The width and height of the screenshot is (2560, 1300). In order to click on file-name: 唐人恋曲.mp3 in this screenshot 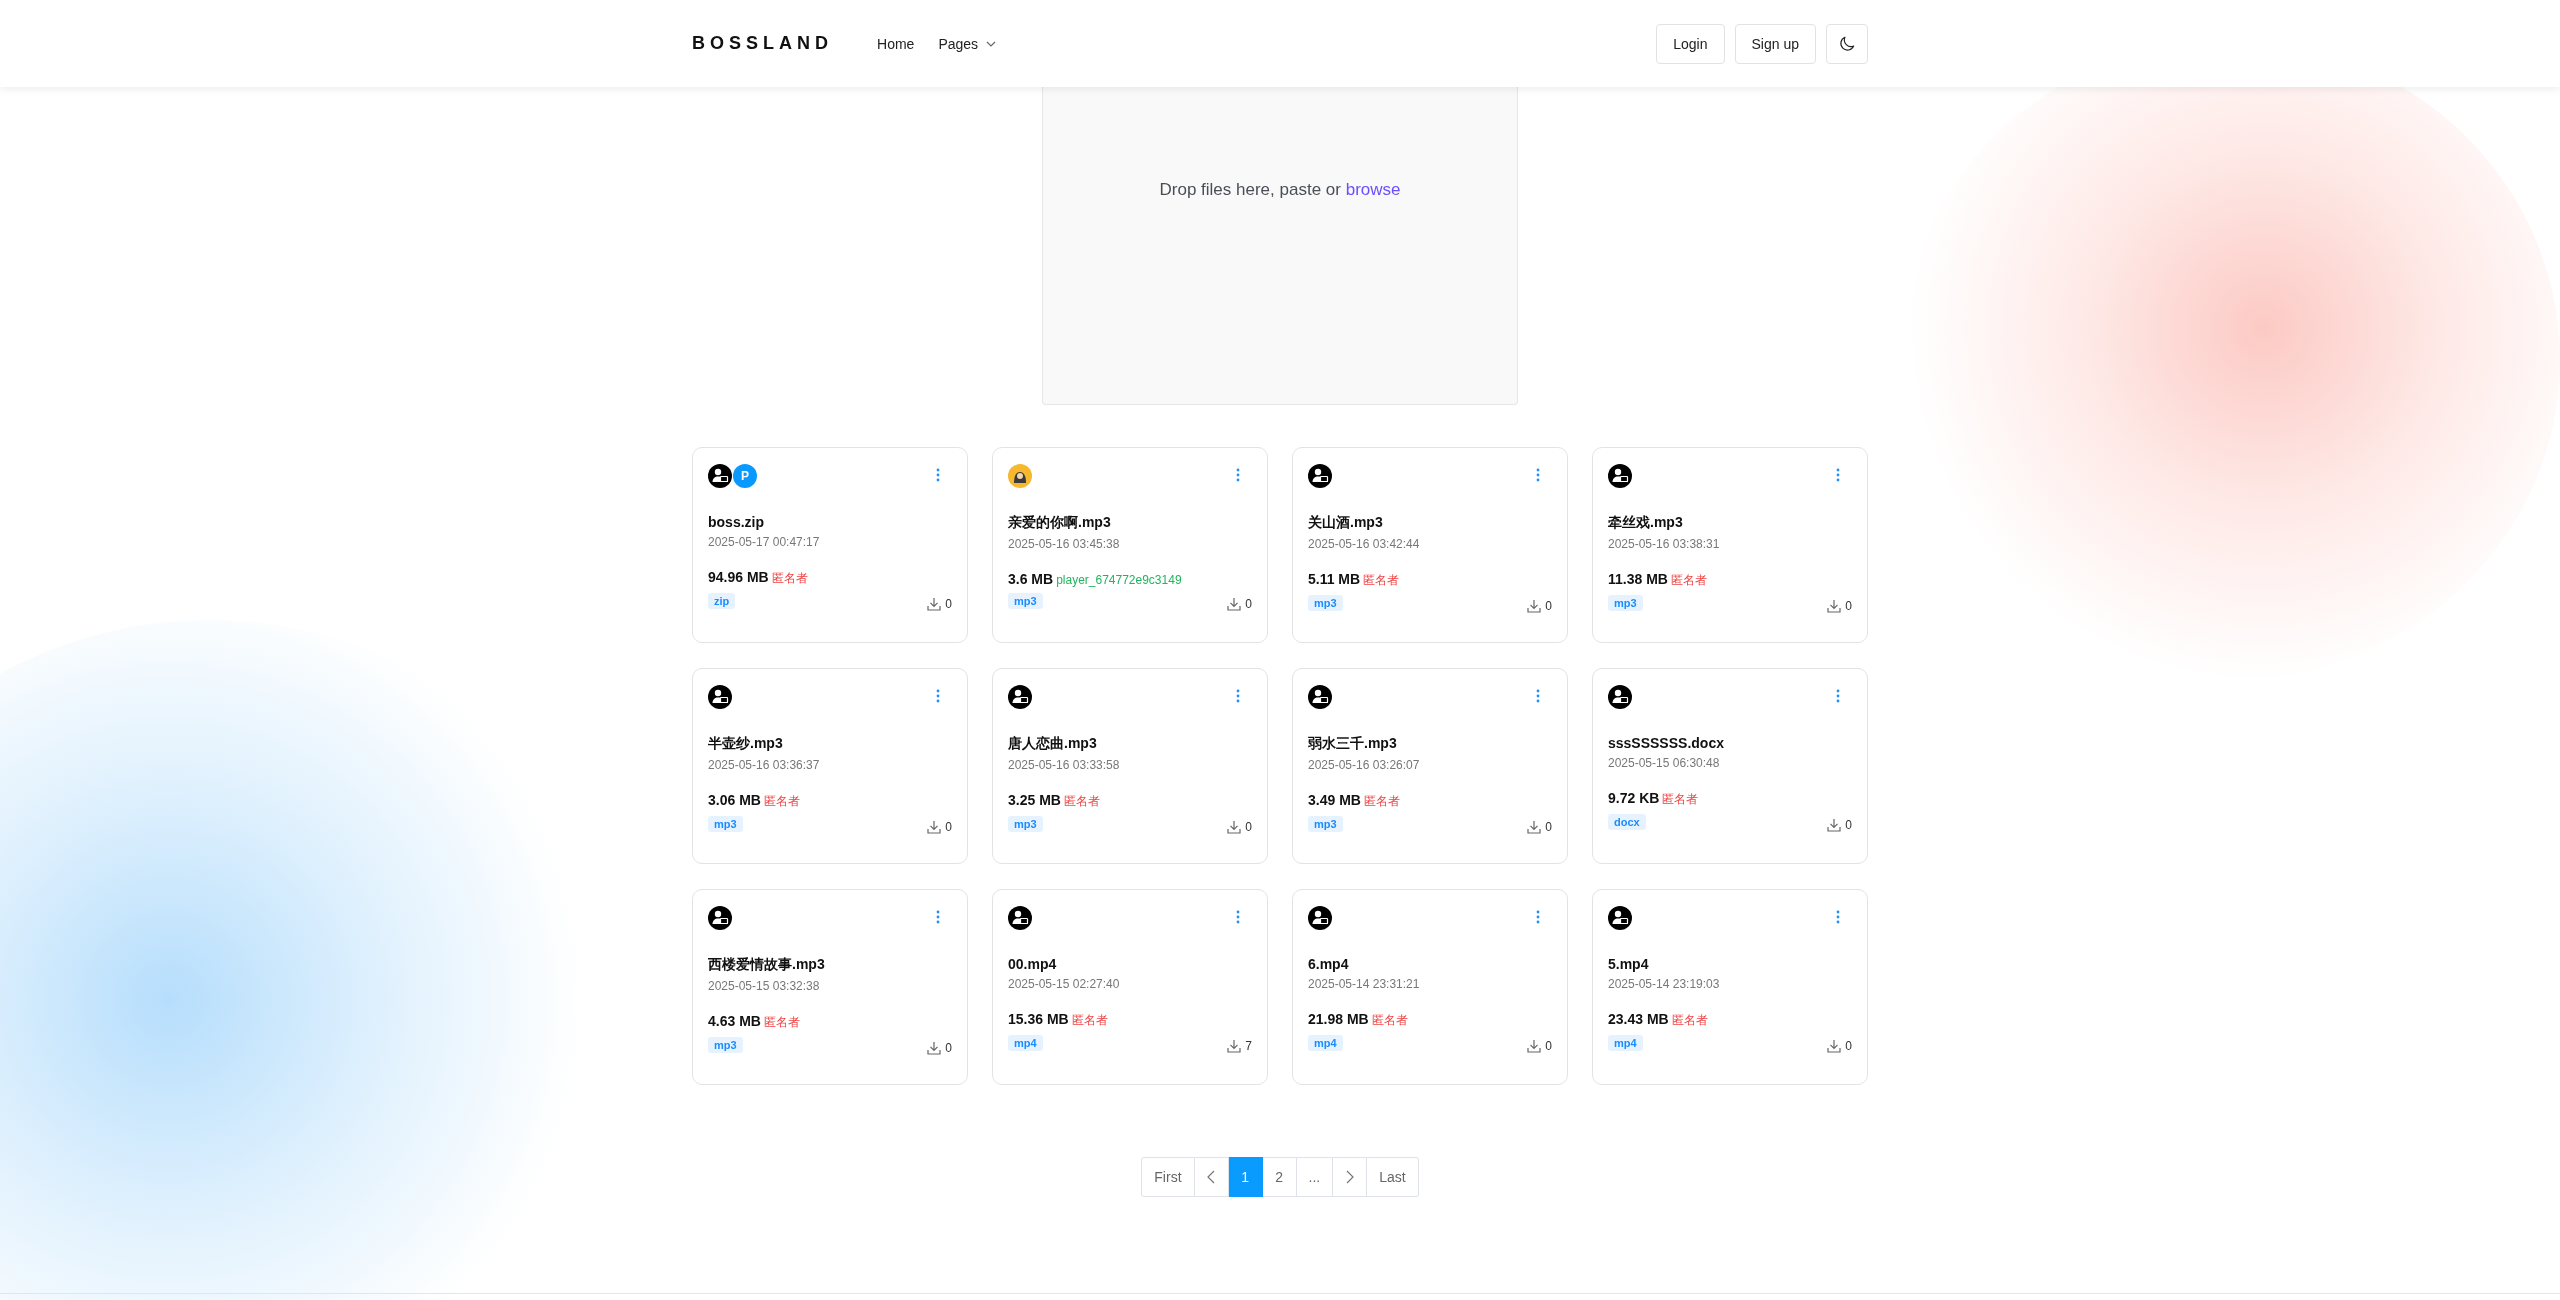, I will do `click(1130, 744)`.